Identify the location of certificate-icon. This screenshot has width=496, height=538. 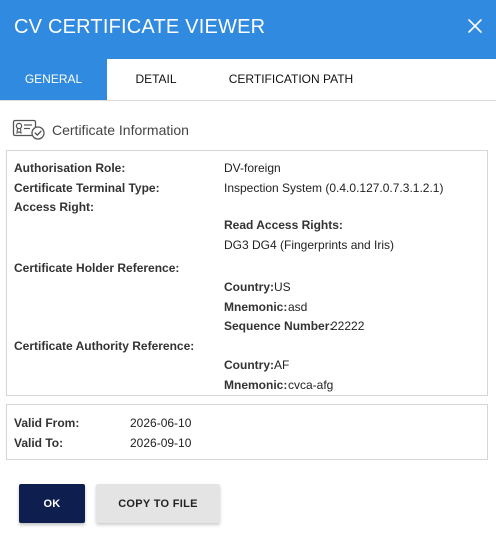
(28, 129).